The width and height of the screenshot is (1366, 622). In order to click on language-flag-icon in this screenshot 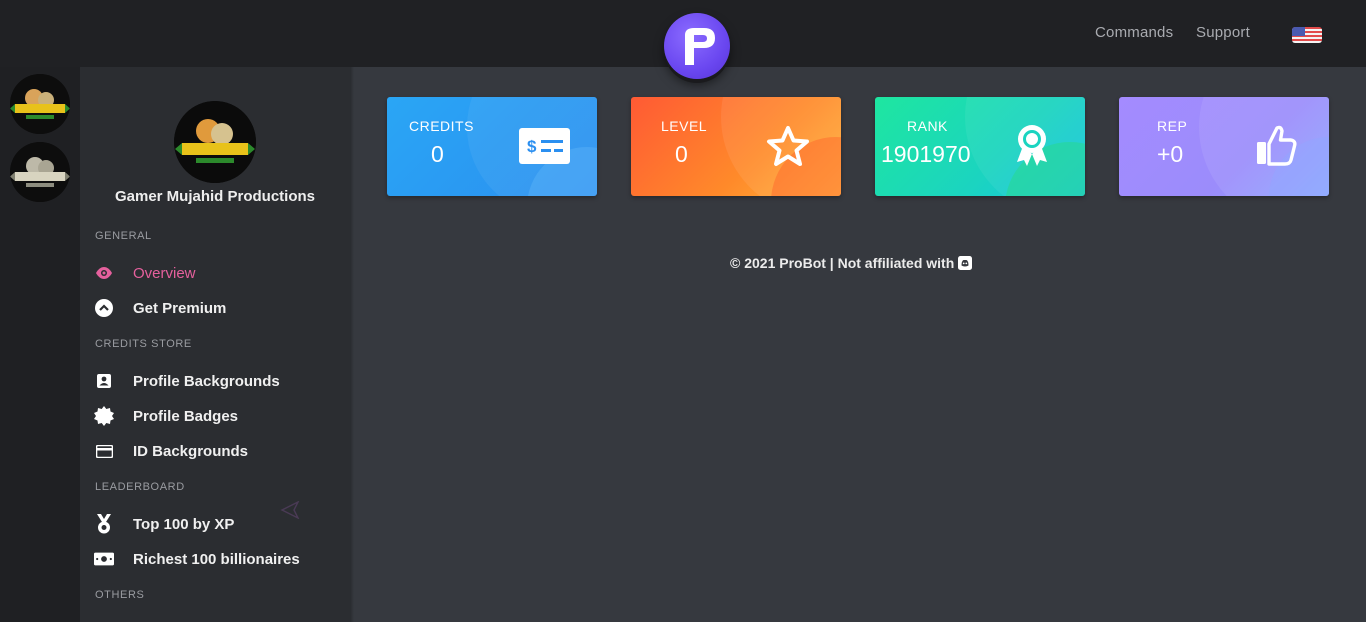, I will do `click(1307, 35)`.